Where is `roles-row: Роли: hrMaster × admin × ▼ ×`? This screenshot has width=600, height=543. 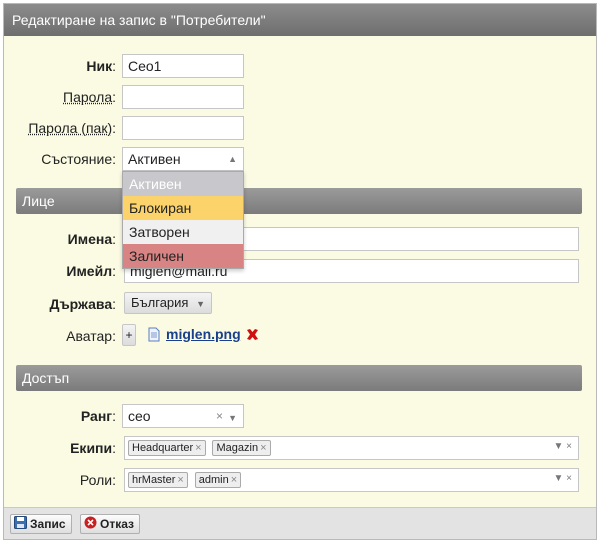 roles-row: Роли: hrMaster × admin × ▼ × is located at coordinates (300, 480).